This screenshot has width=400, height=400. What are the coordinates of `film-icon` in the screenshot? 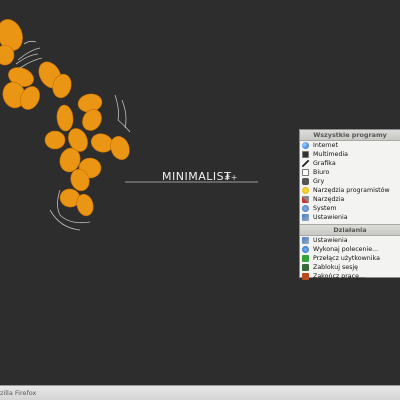 It's located at (305, 154).